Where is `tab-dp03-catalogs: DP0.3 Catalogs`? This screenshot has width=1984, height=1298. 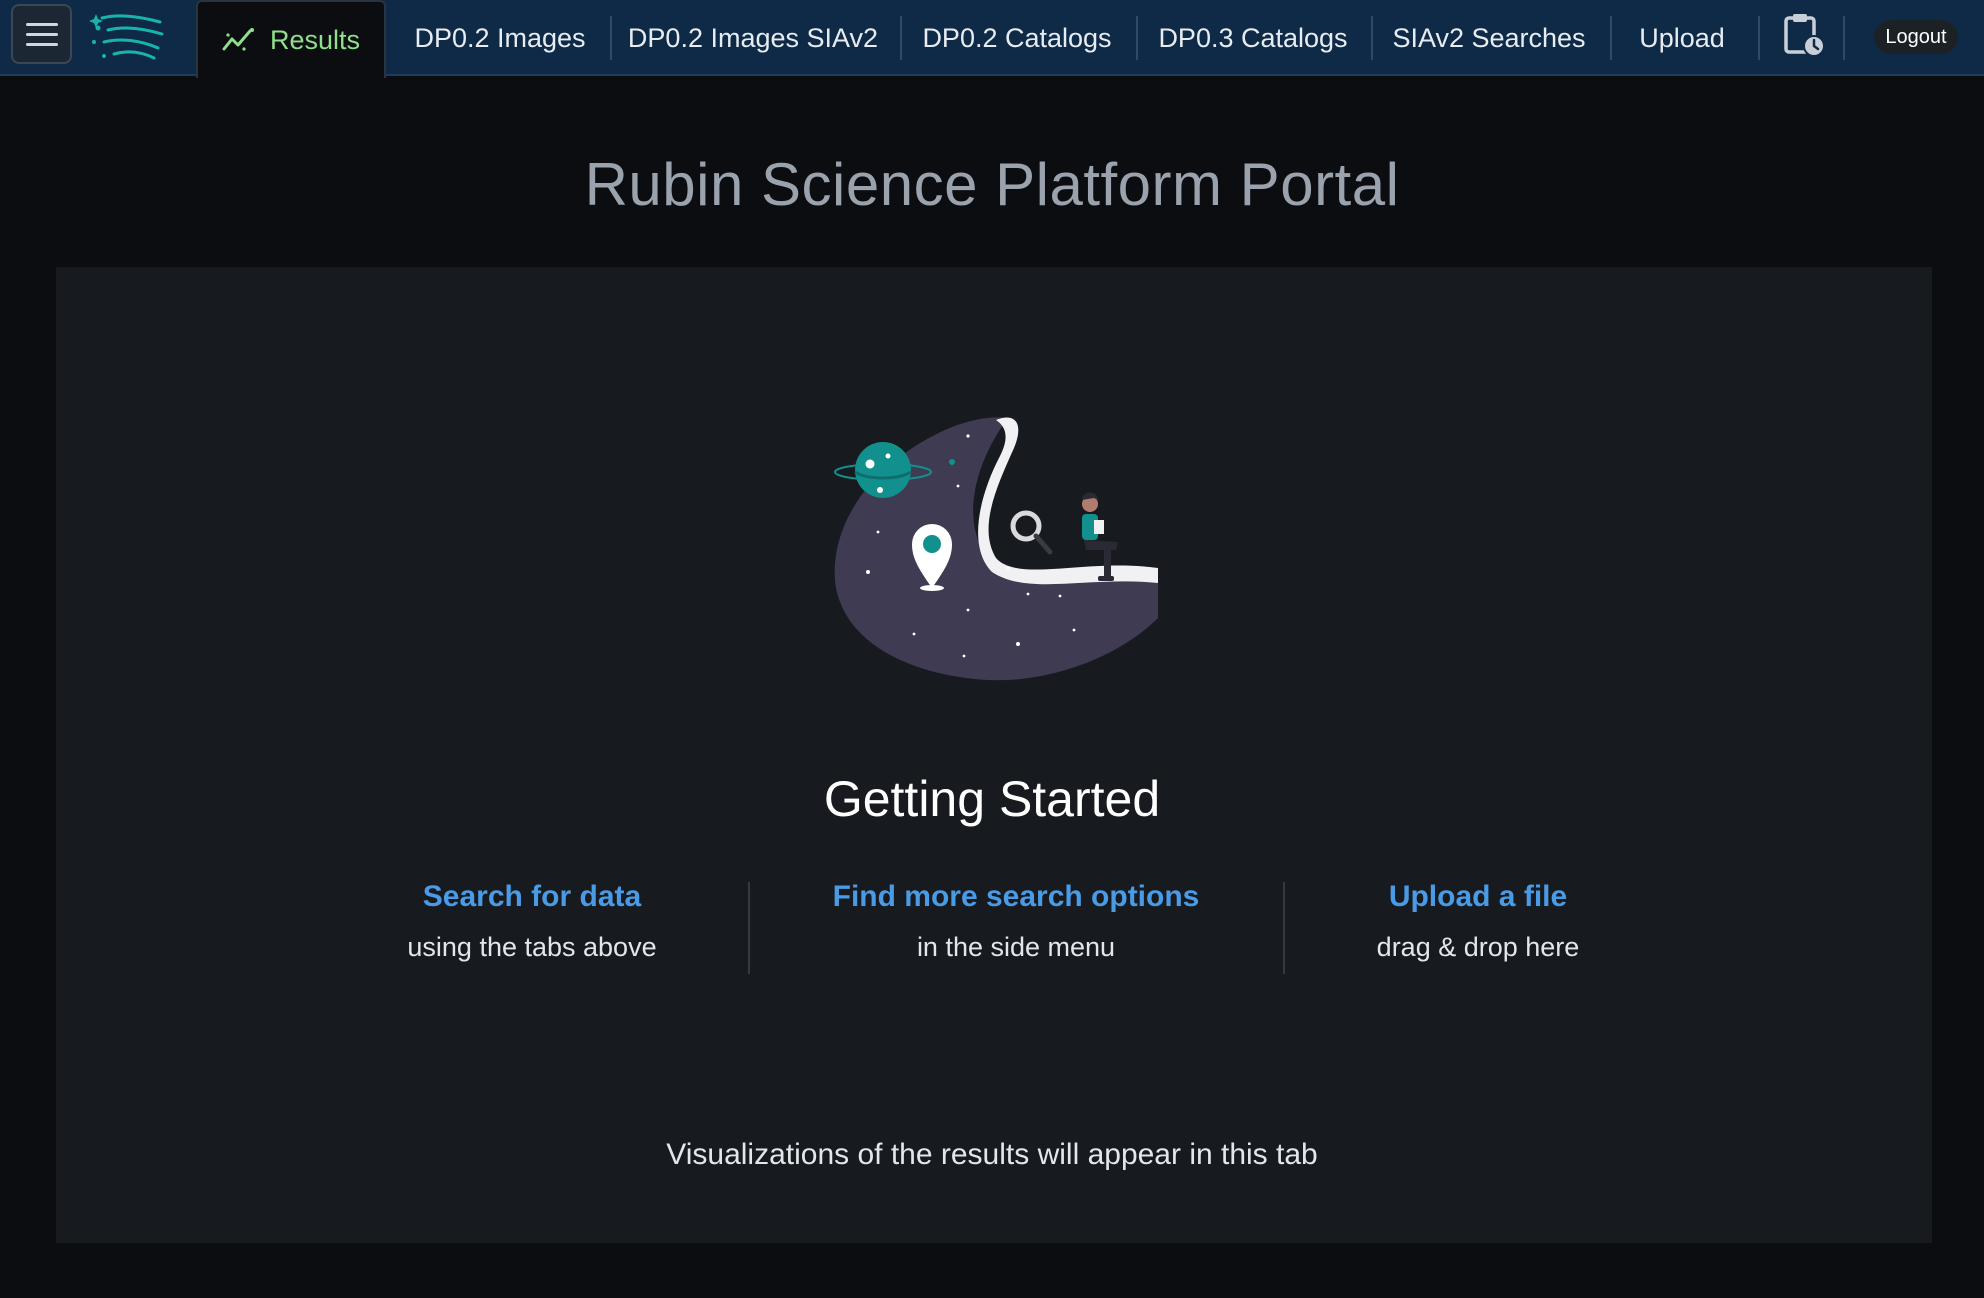 tab-dp03-catalogs: DP0.3 Catalogs is located at coordinates (1253, 38).